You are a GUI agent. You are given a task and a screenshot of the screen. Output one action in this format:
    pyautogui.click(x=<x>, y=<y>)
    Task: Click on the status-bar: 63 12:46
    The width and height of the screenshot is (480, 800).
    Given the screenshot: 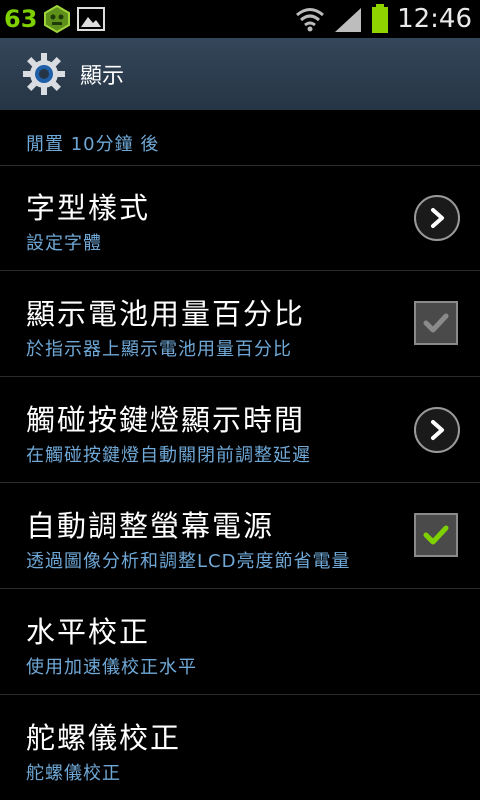 What is the action you would take?
    pyautogui.click(x=240, y=19)
    